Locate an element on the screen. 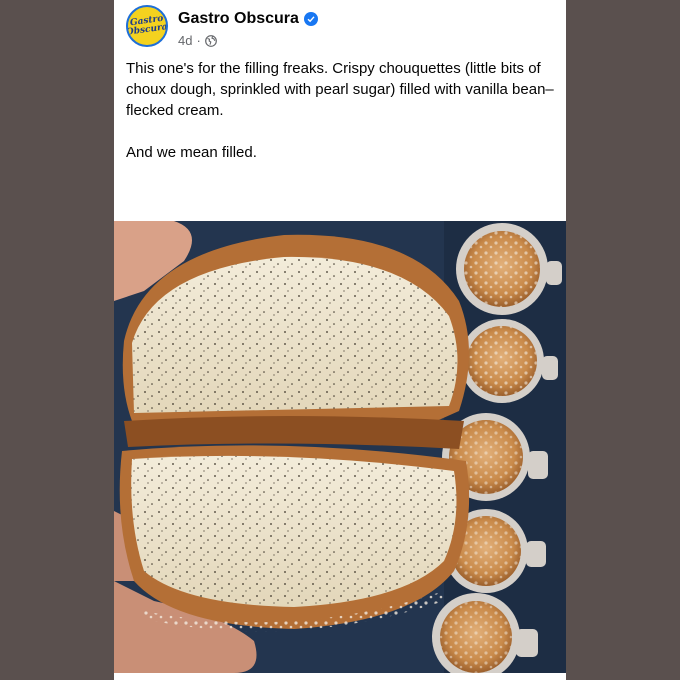 Image resolution: width=680 pixels, height=680 pixels. author-name: Gastro Obscura is located at coordinates (238, 19).